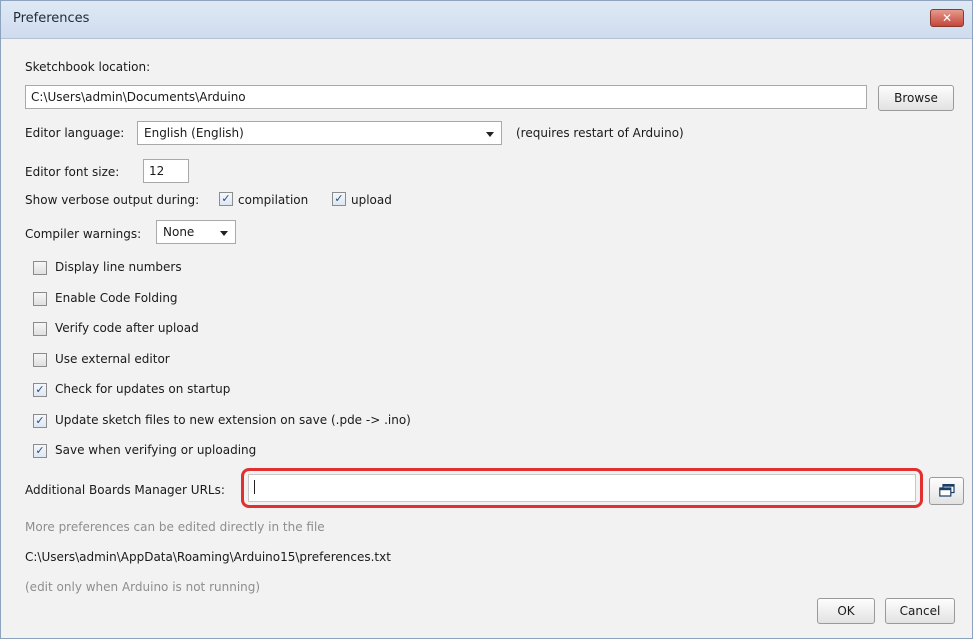 The width and height of the screenshot is (973, 639). Describe the element at coordinates (143, 389) in the screenshot. I see `check-for-updates-label: Check for updates on startup` at that location.